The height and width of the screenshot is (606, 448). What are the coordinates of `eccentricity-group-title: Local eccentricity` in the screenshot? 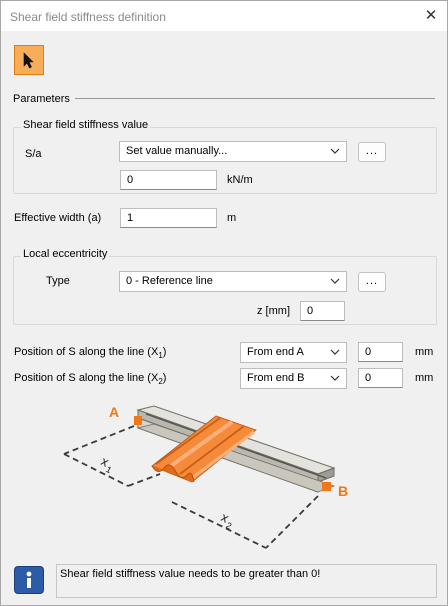 It's located at (65, 254).